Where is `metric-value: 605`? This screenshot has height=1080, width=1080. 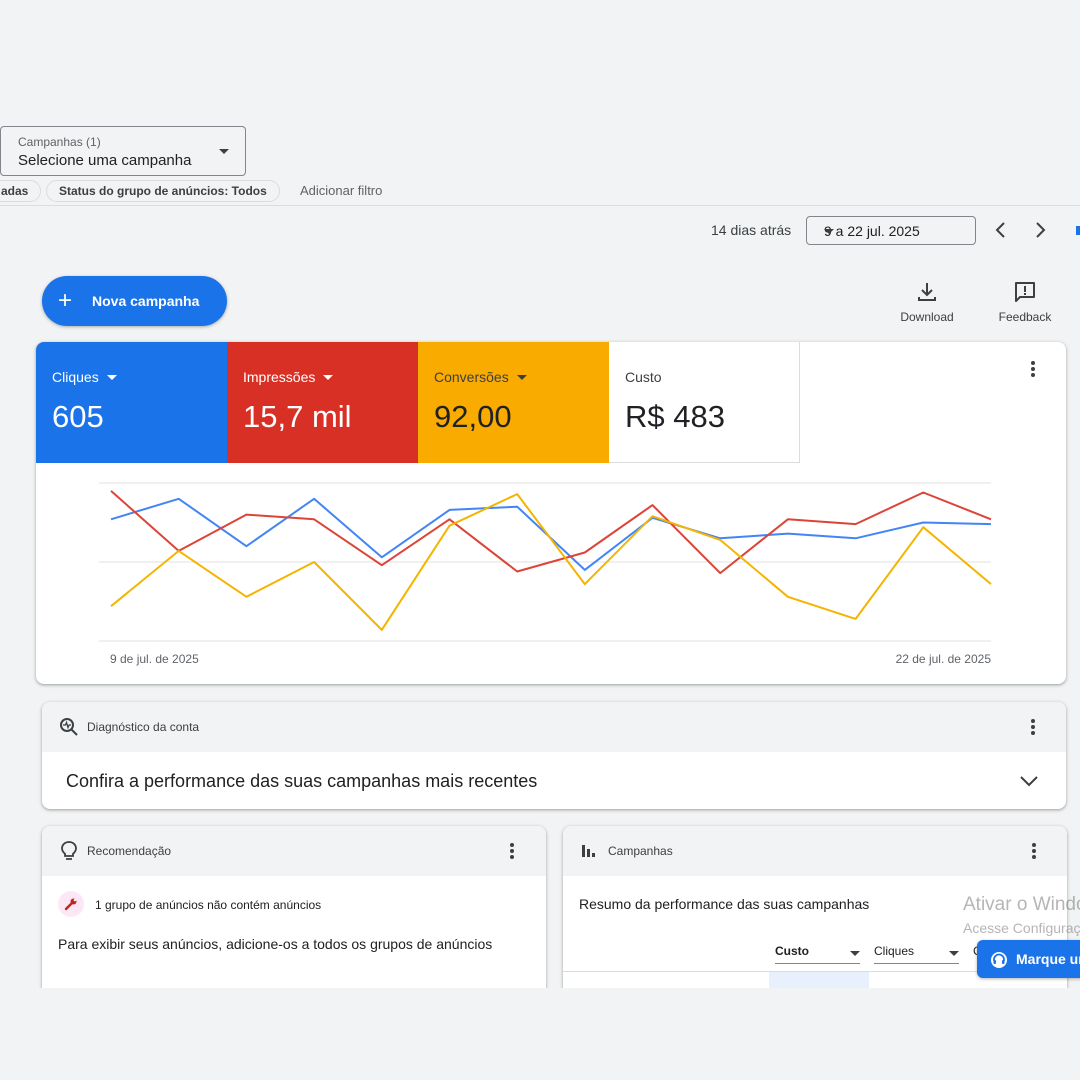
metric-value: 605 is located at coordinates (78, 416).